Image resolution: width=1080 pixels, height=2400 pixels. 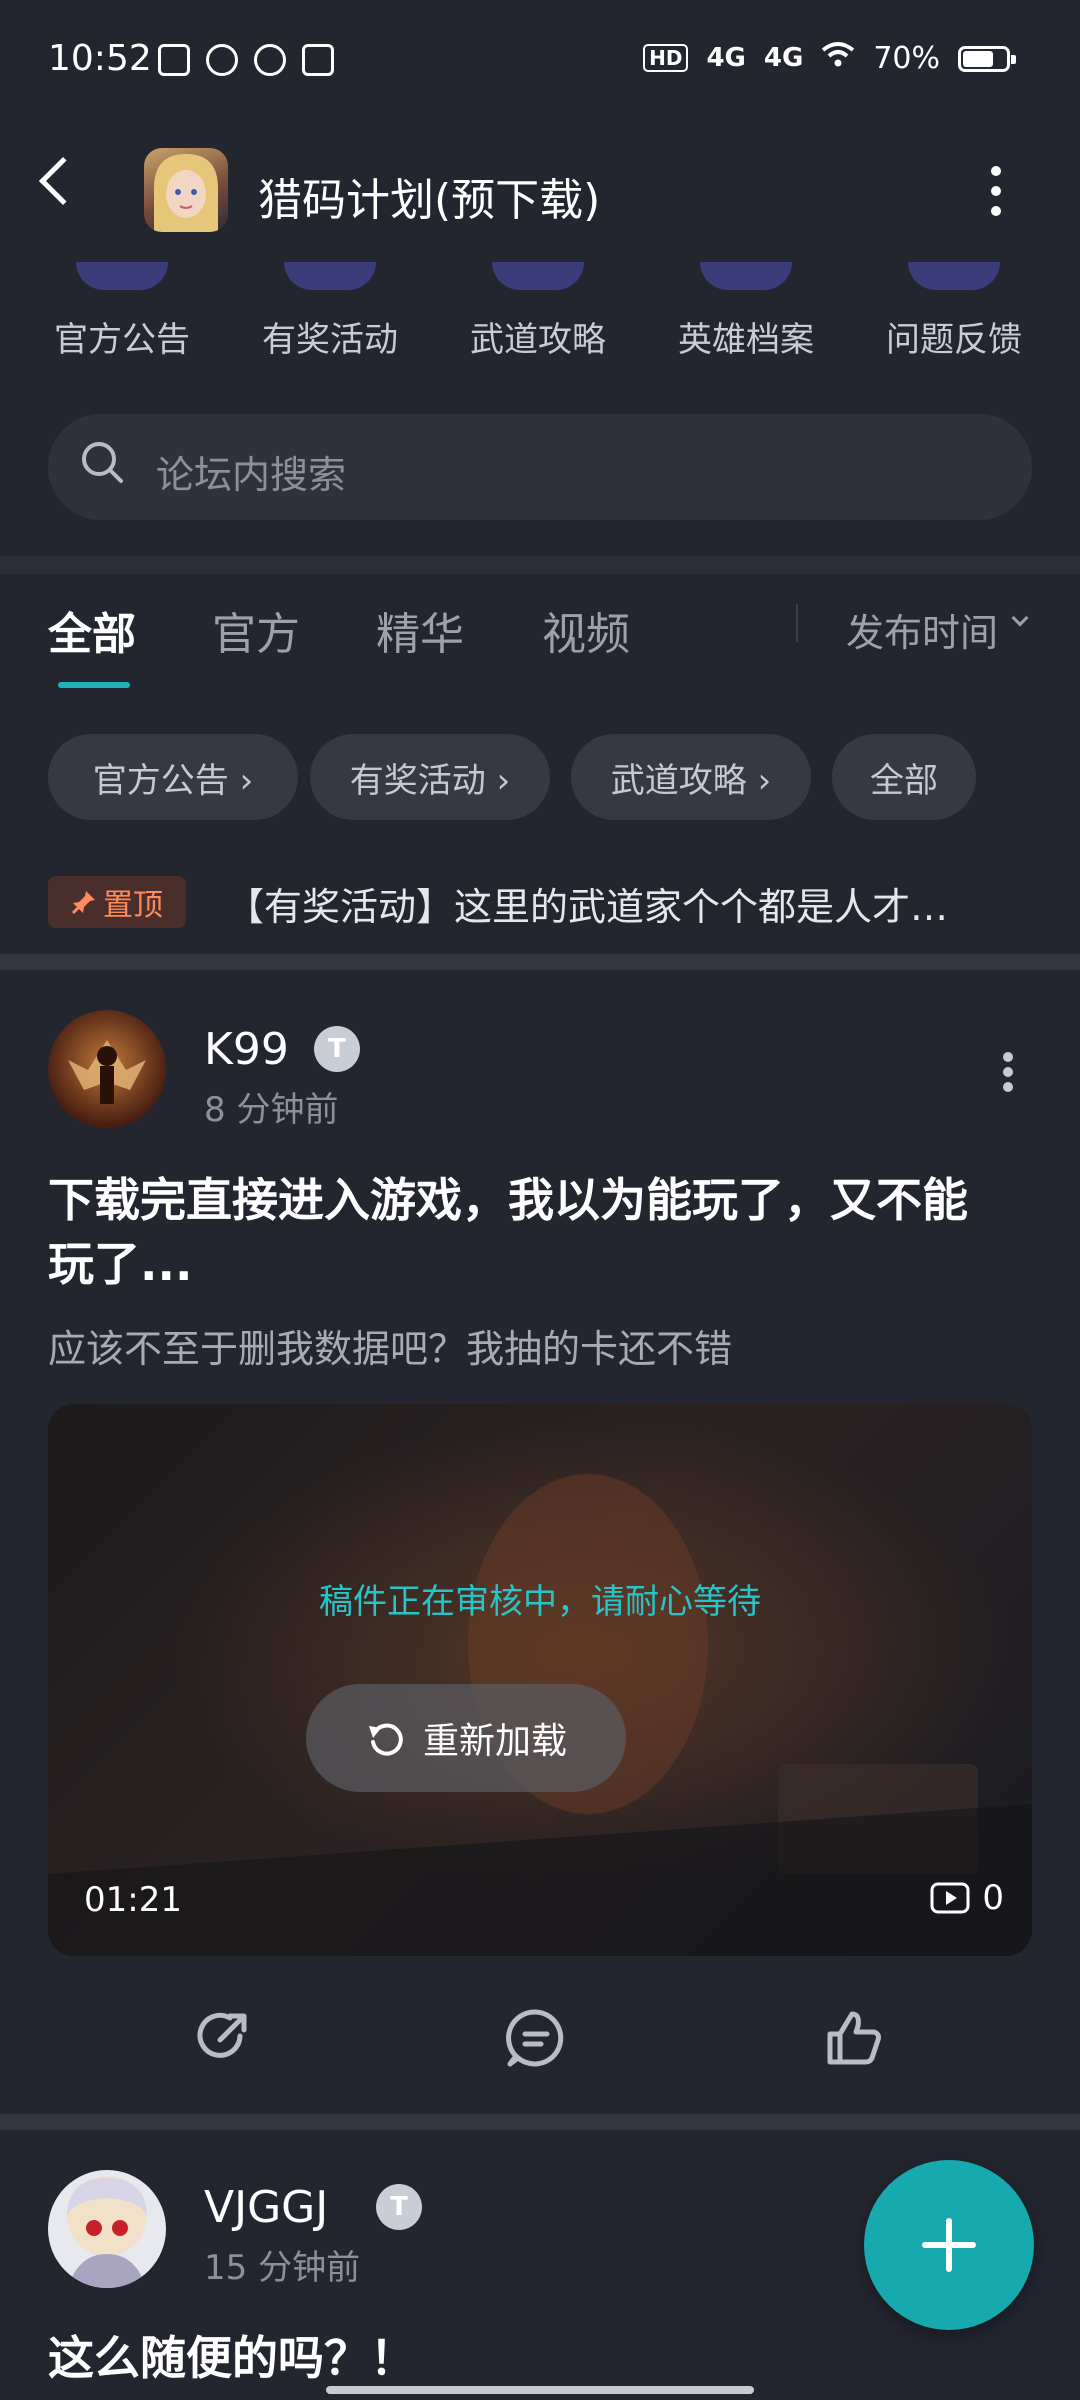 I want to click on status-indicators: HD 4G 4G 70%, so click(x=791, y=58).